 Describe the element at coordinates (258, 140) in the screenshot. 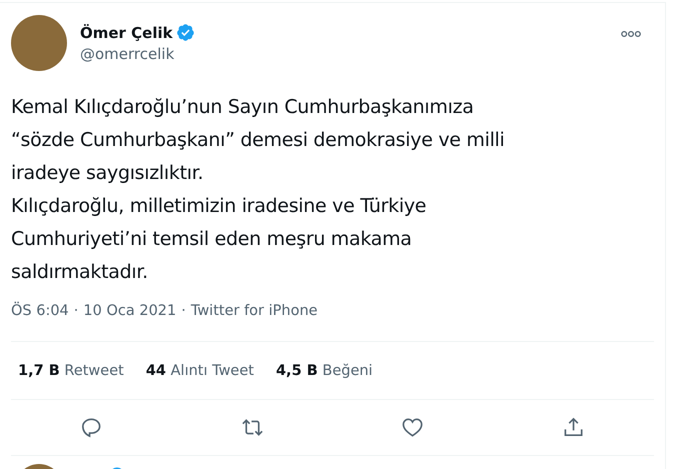

I see `tweet-text-line: “sözde Cumhurbaşkanı” demesi demokrasiye ve milli` at that location.